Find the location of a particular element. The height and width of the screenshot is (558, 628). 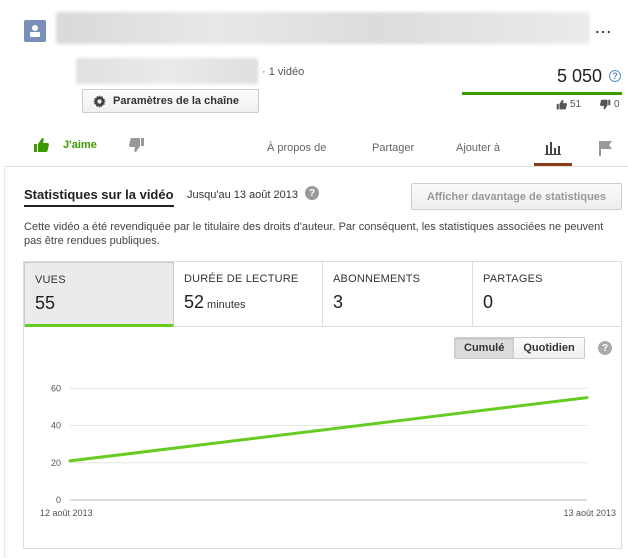

stats-title: Statistiques sur la vidéo is located at coordinates (99, 197).